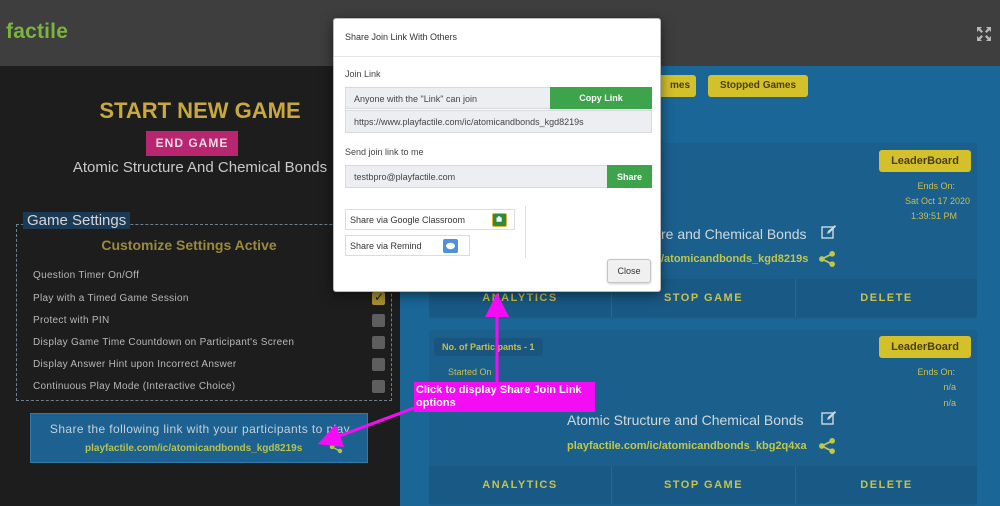  I want to click on share-remind-label: Share via Remind, so click(386, 246).